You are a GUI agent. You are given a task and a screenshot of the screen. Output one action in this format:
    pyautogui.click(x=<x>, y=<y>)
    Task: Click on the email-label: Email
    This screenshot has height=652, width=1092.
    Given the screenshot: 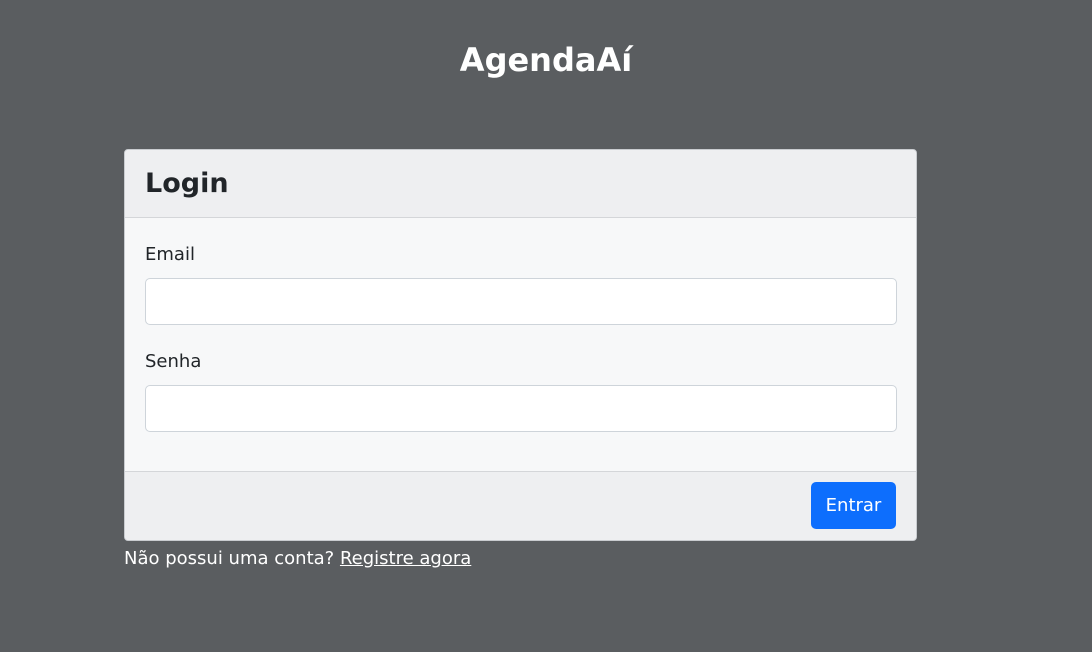 What is the action you would take?
    pyautogui.click(x=170, y=254)
    